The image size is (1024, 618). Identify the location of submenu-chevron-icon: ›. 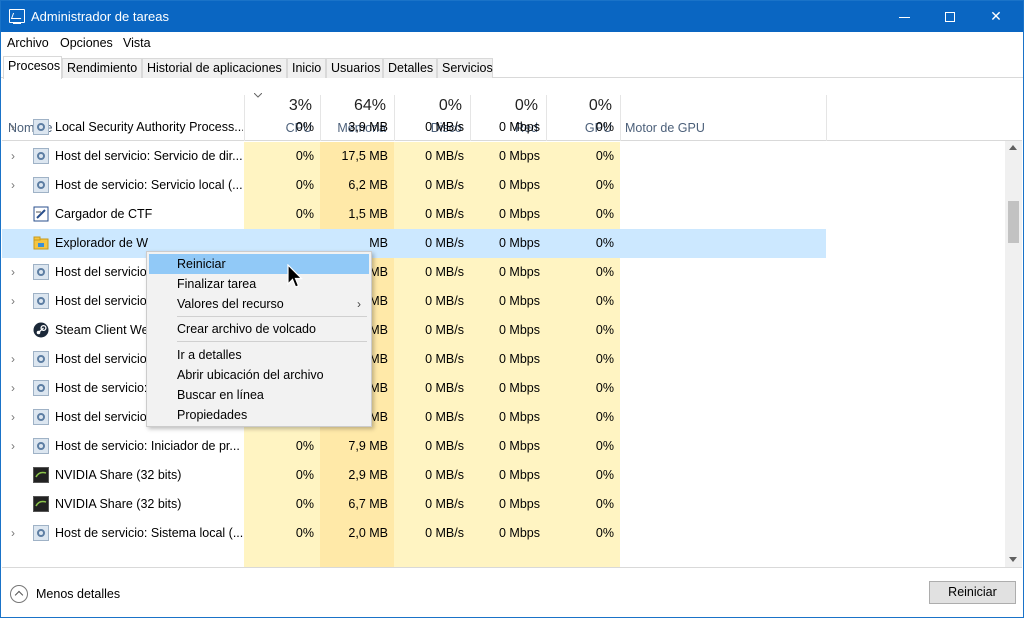
(359, 304).